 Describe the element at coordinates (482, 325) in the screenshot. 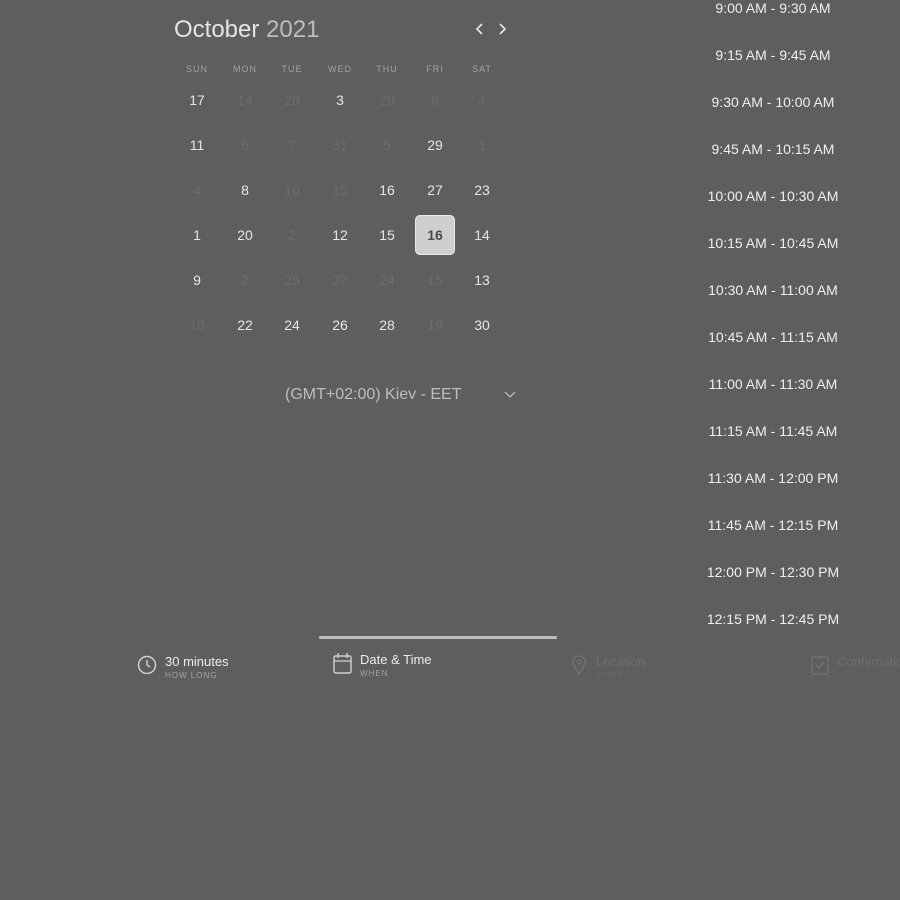

I see `calendar-day: 30` at that location.